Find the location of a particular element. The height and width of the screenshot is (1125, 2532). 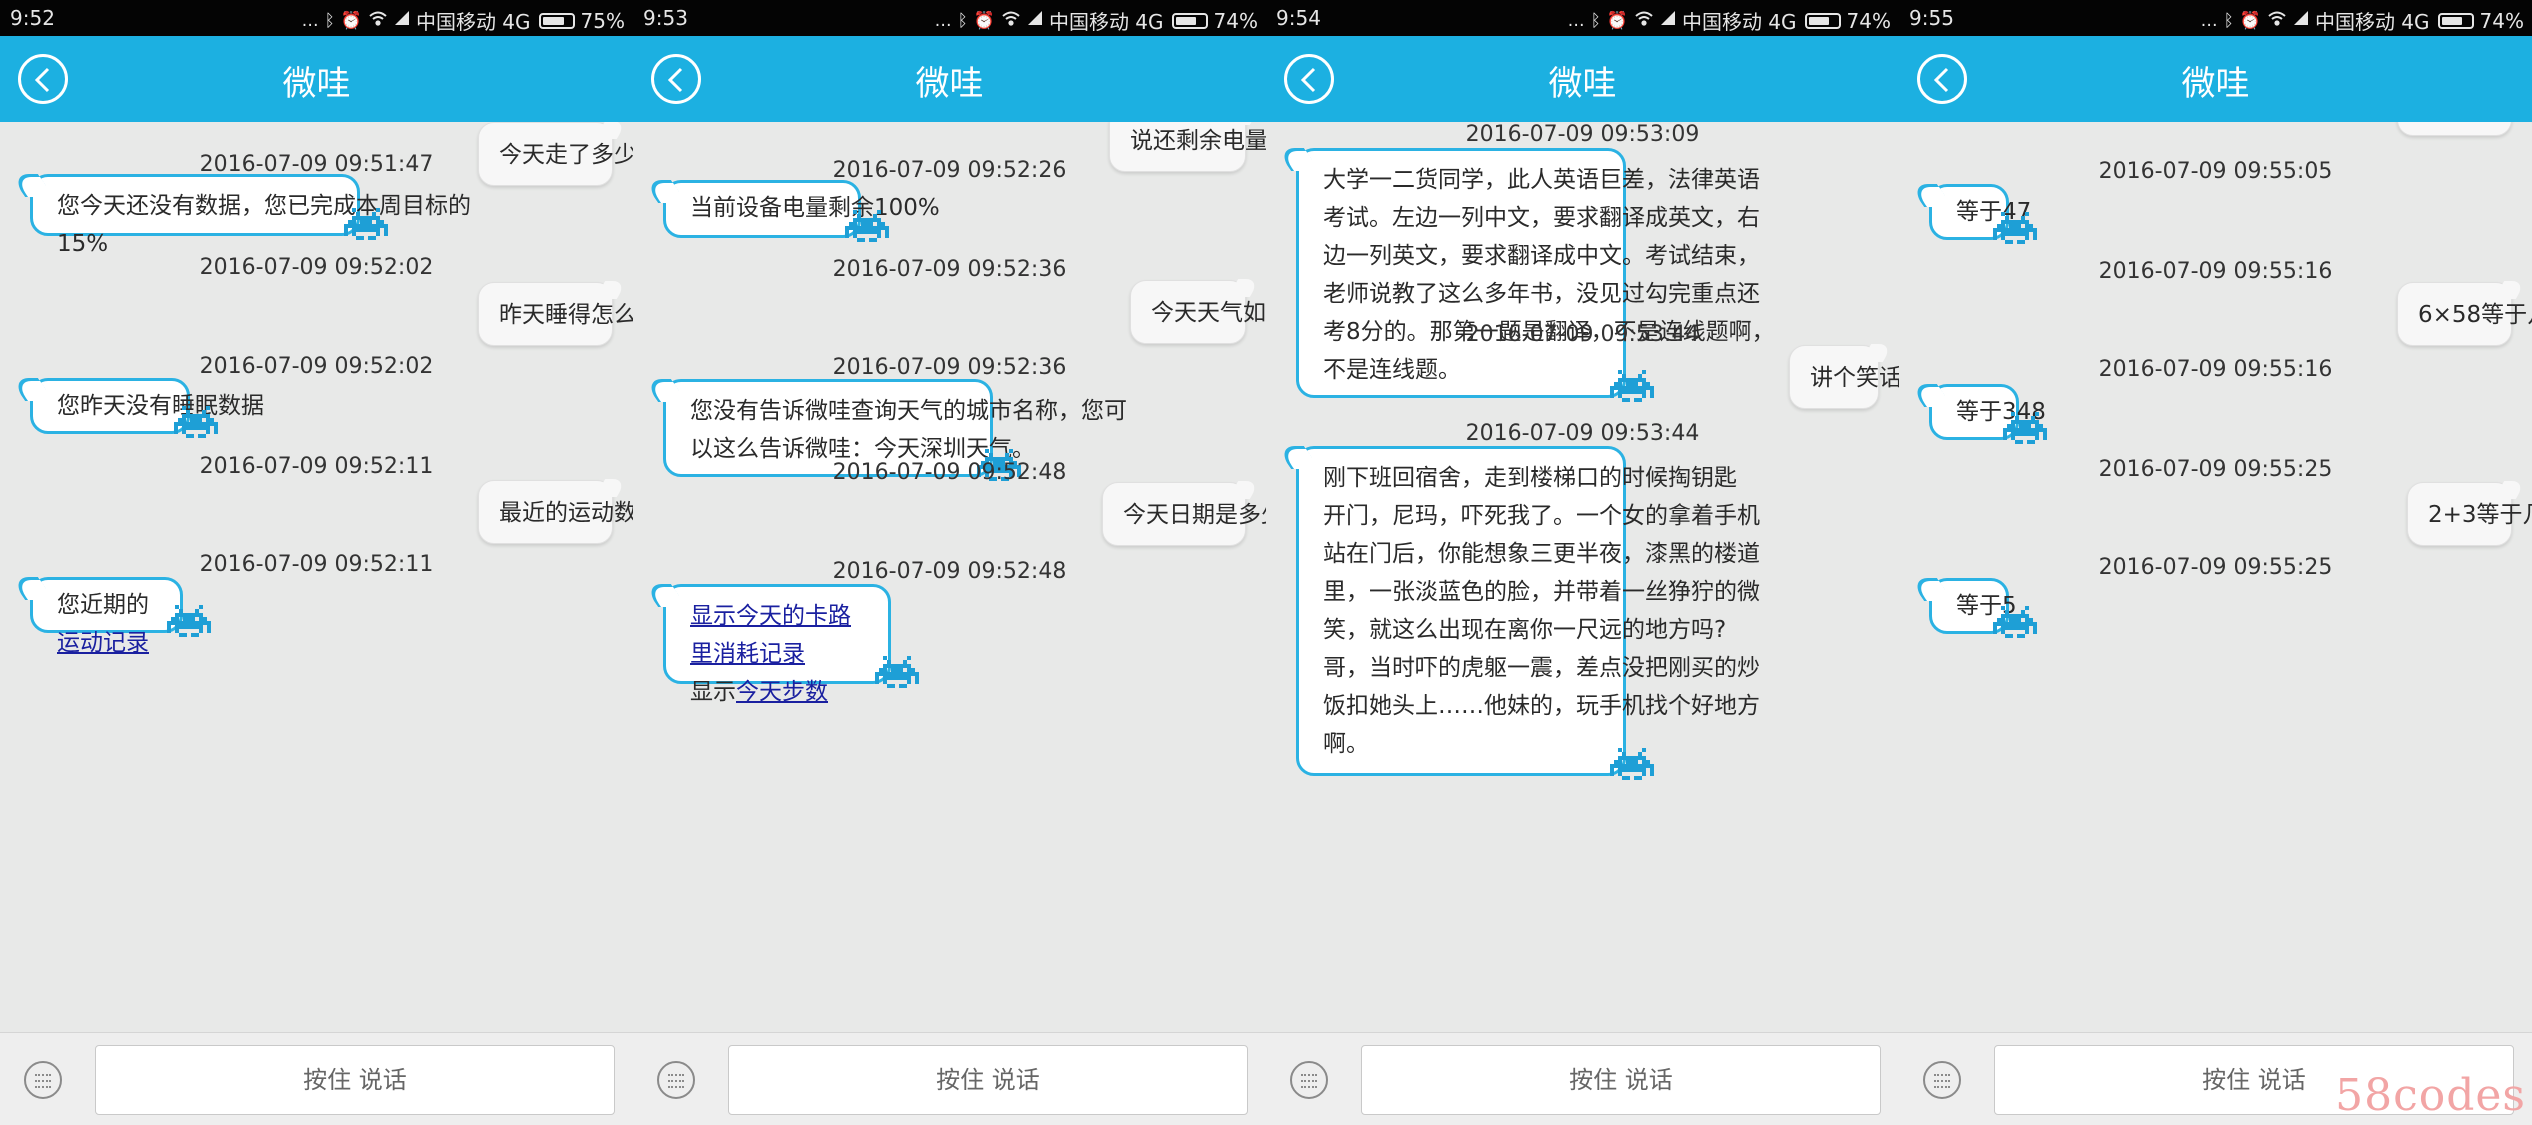

user-message-text: 昨天睡得怎么样 is located at coordinates (566, 315).